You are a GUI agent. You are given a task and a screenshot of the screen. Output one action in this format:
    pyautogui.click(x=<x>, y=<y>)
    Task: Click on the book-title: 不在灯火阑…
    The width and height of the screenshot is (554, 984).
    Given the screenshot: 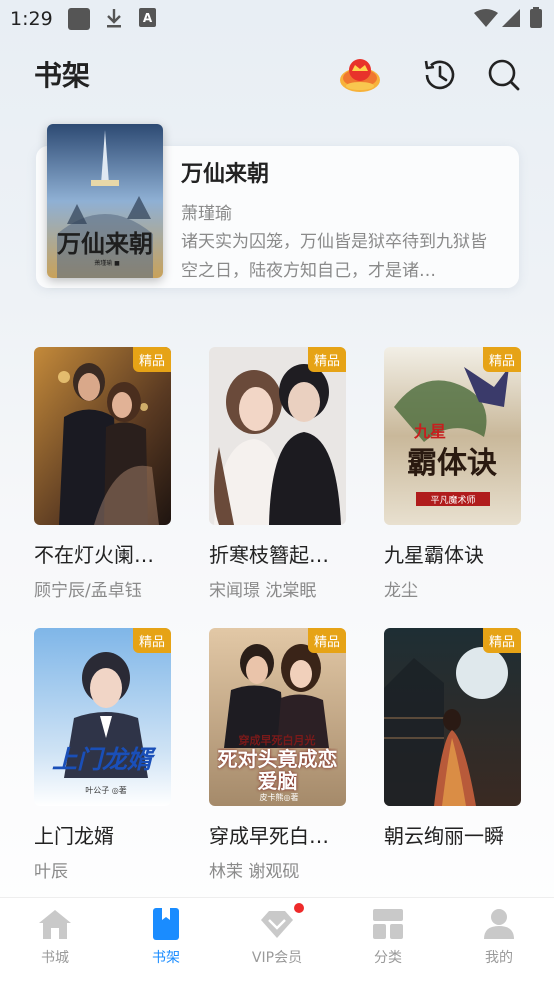 What is the action you would take?
    pyautogui.click(x=94, y=555)
    